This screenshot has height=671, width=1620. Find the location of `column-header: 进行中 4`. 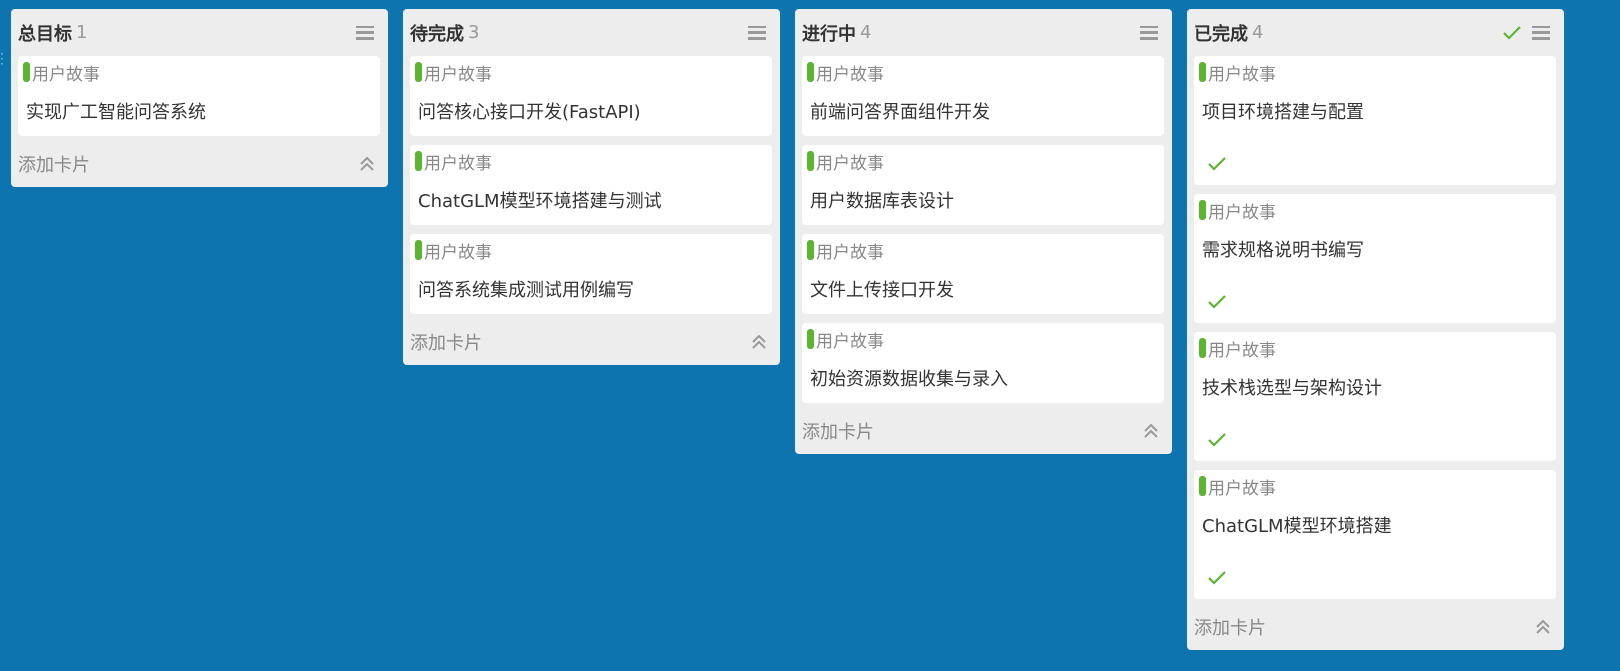

column-header: 进行中 4 is located at coordinates (983, 32).